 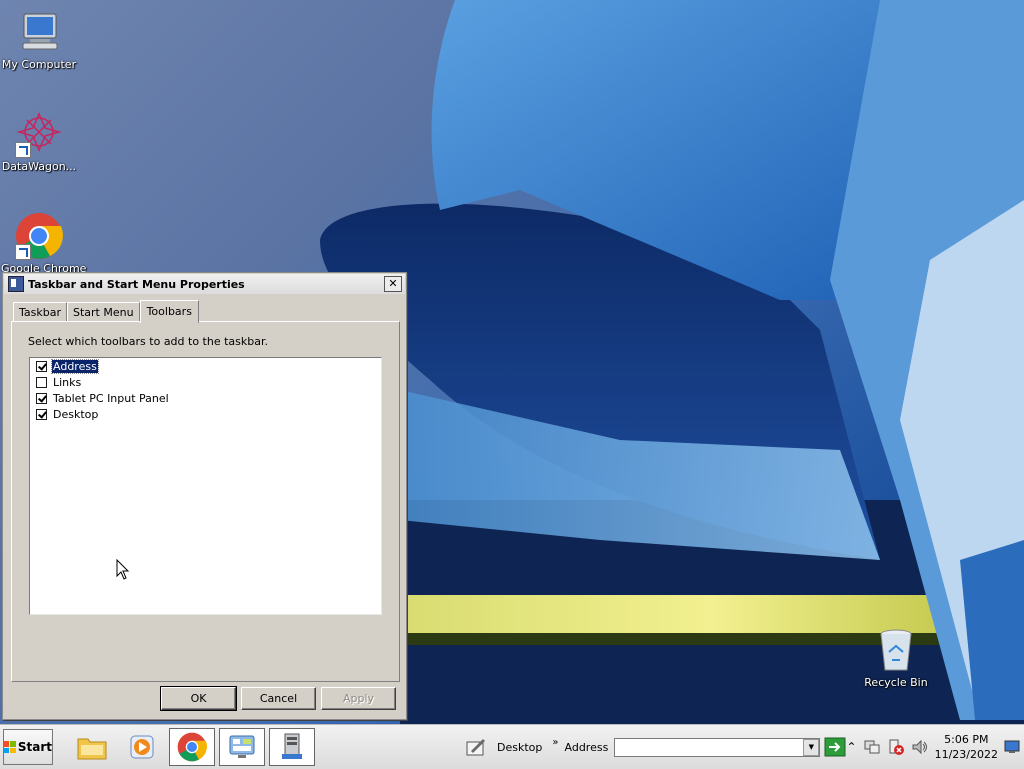 What do you see at coordinates (39, 134) in the screenshot?
I see `datawagon-logo-icon` at bounding box center [39, 134].